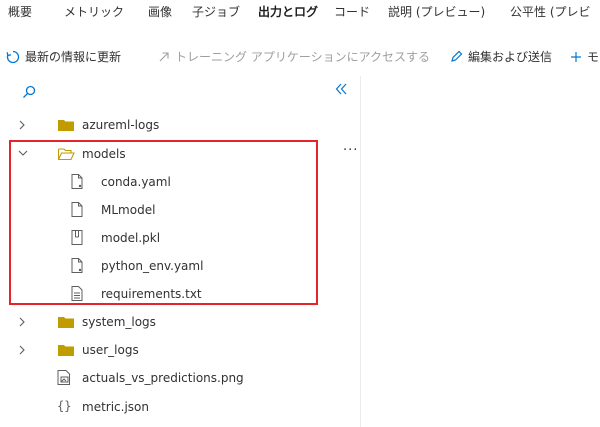  What do you see at coordinates (360, 251) in the screenshot?
I see `panel-divider` at bounding box center [360, 251].